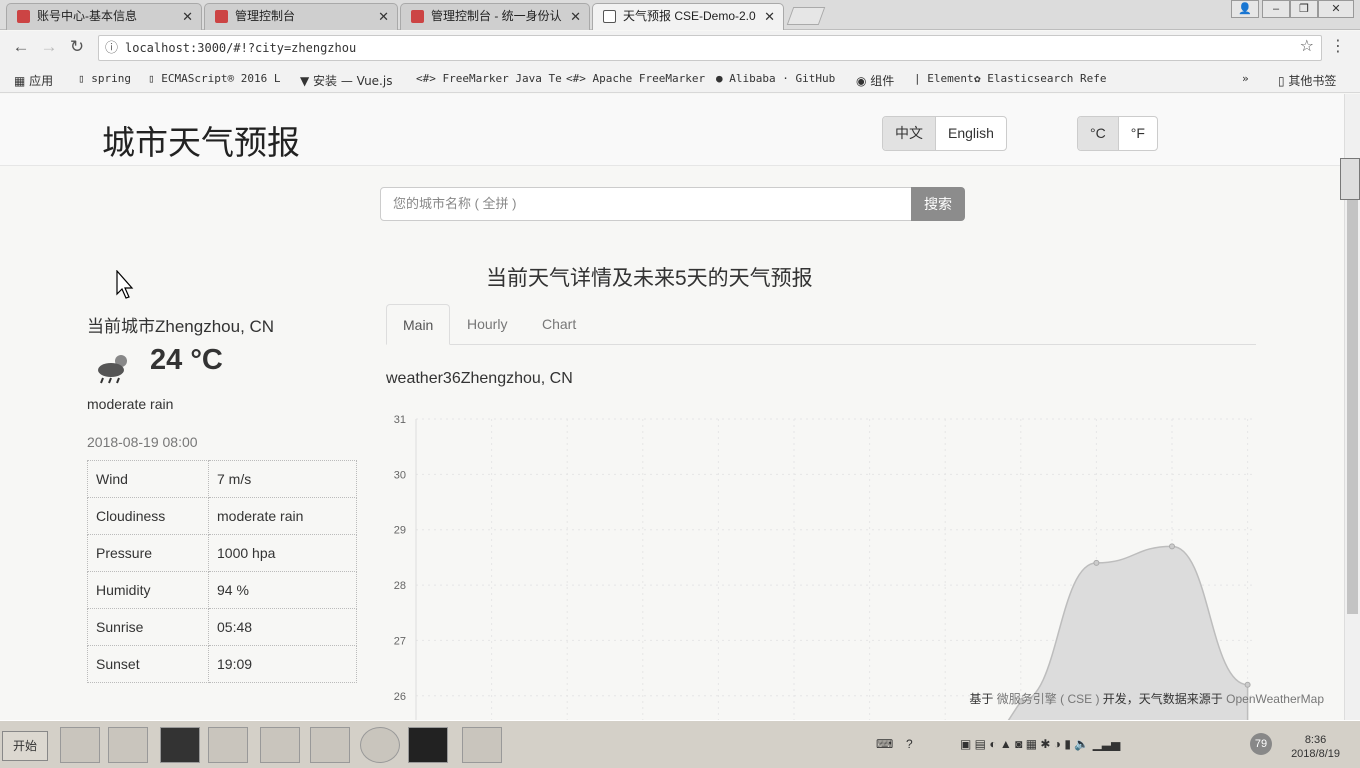  Describe the element at coordinates (710, 48) in the screenshot. I see `address-bar: ⓘ localhost:3000/#!?city=zhengzhou` at that location.